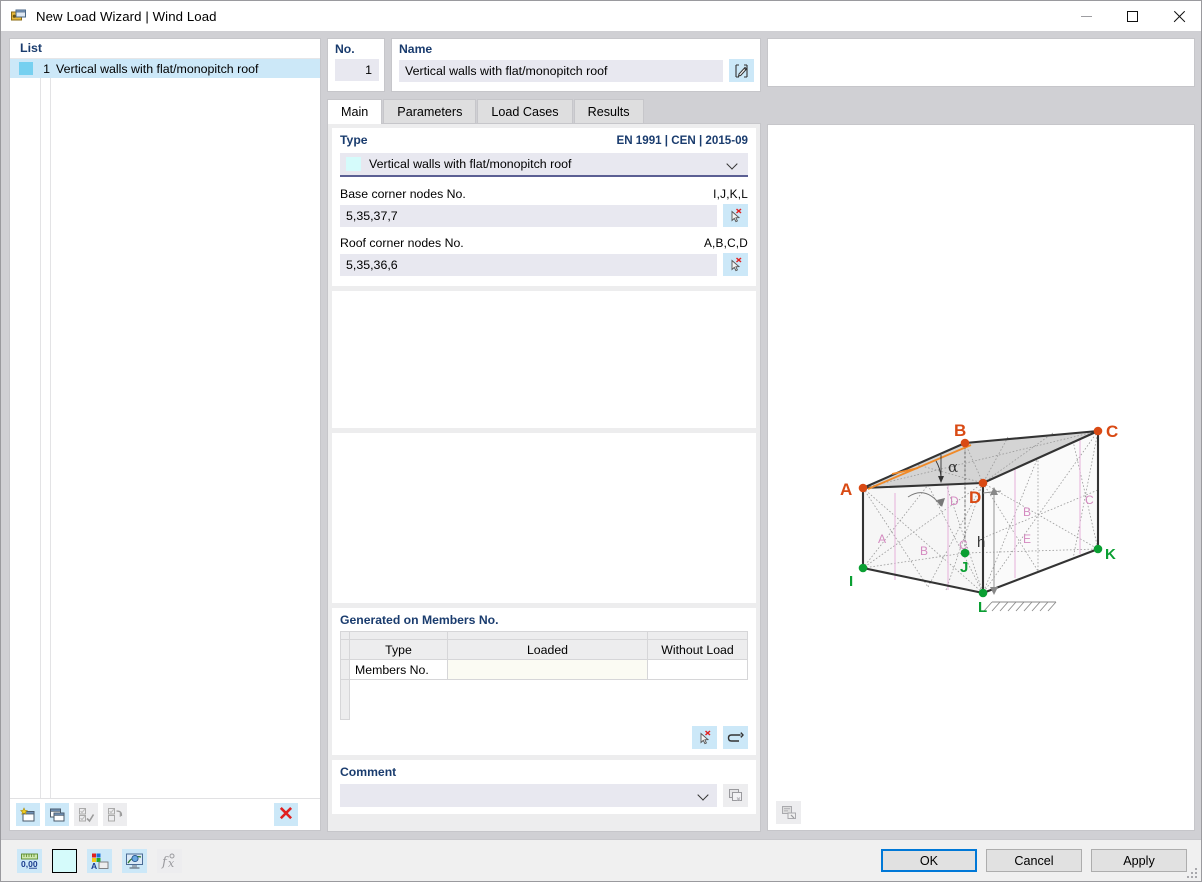 The width and height of the screenshot is (1202, 882). Describe the element at coordinates (165, 49) in the screenshot. I see `list-header: List` at that location.